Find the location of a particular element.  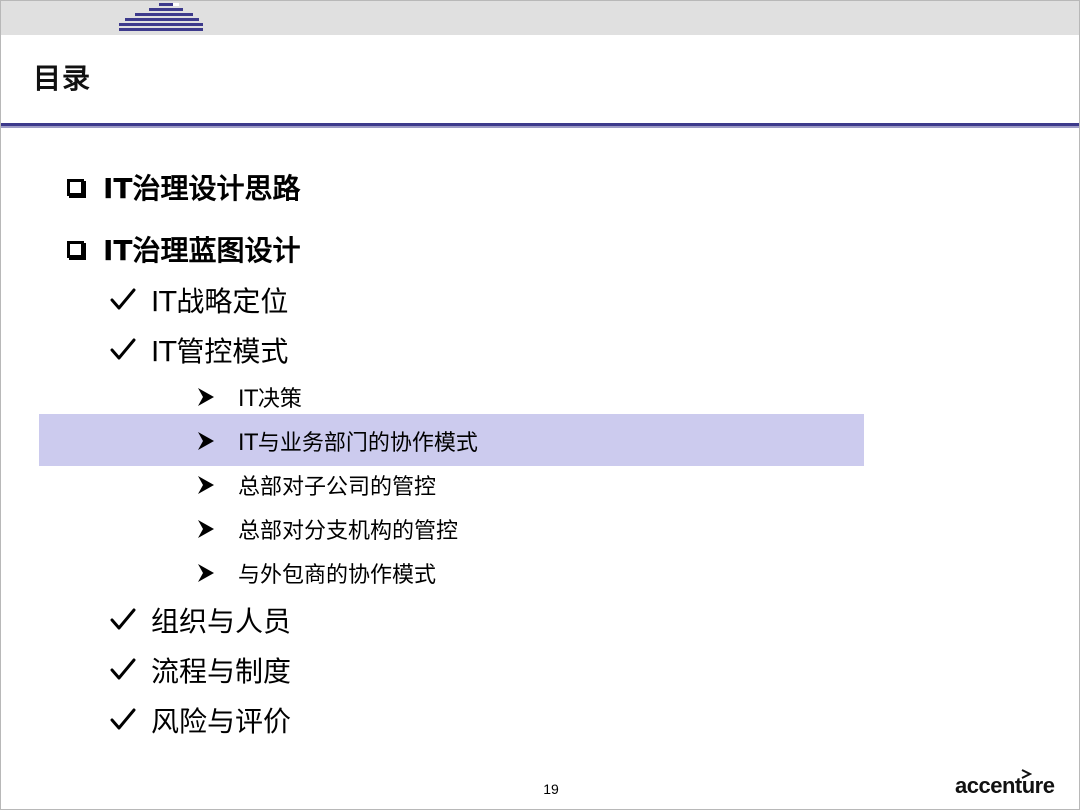

header-stripes-decoration is located at coordinates (161, 17).